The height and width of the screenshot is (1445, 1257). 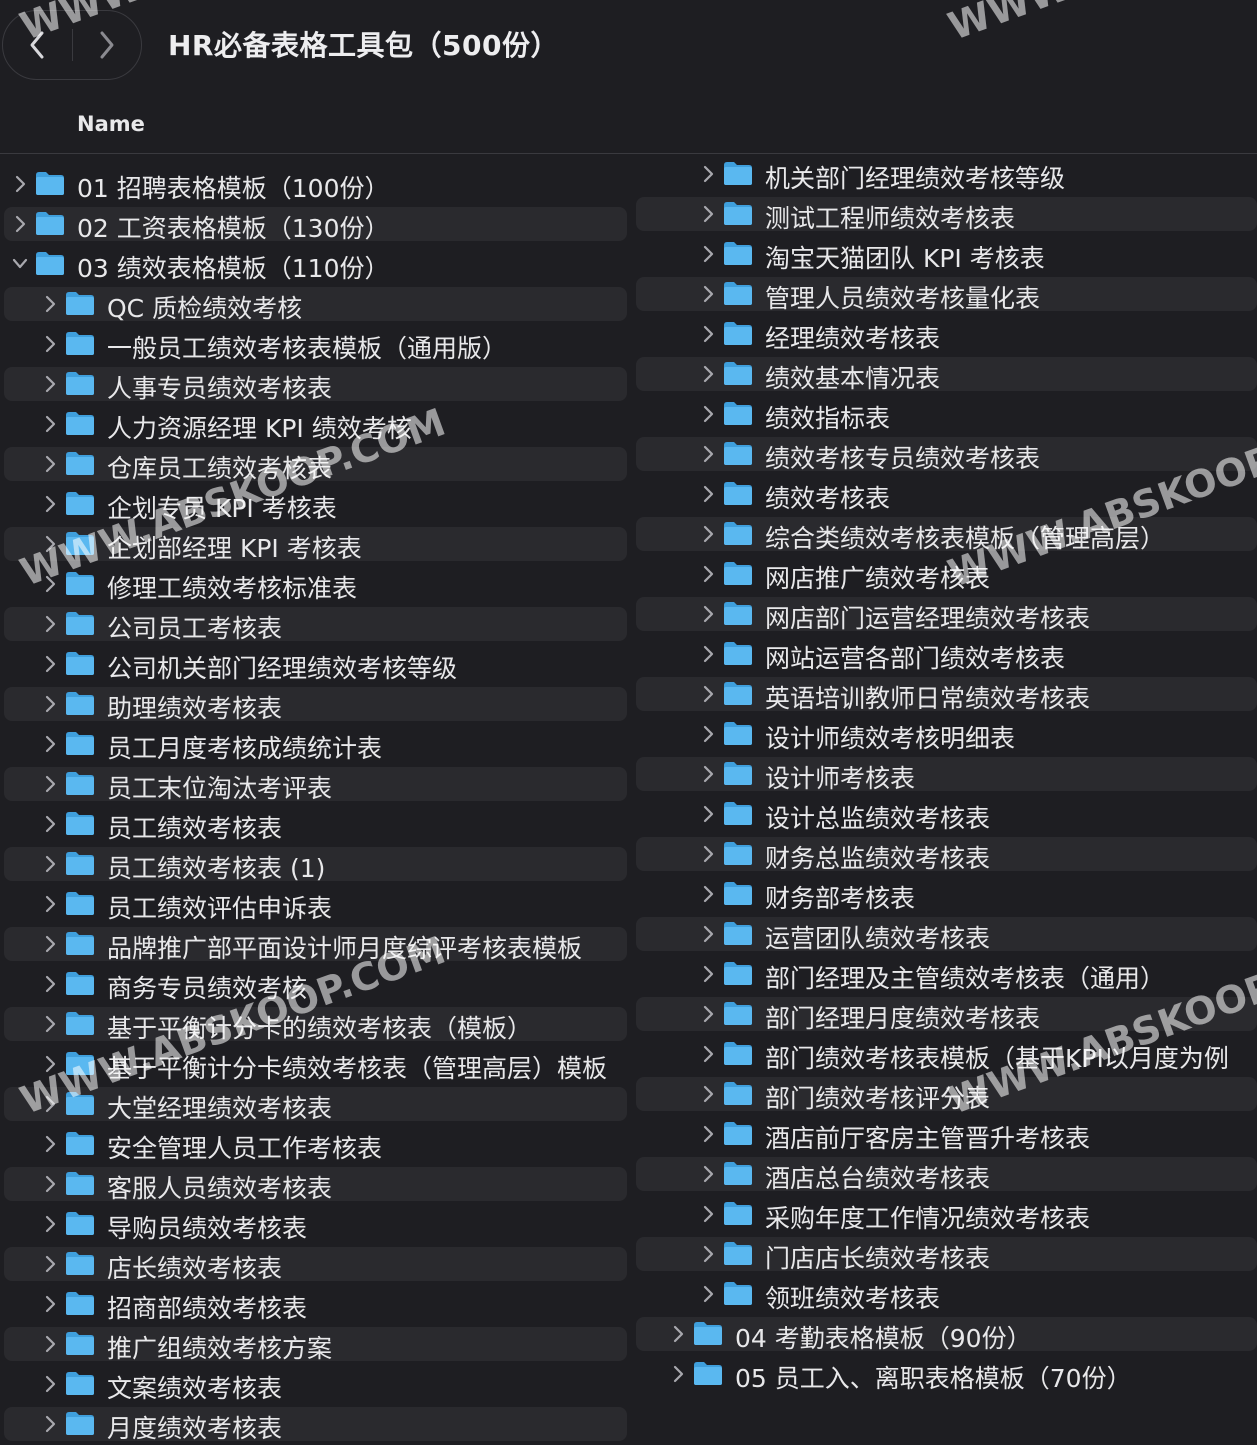 What do you see at coordinates (944, 694) in the screenshot?
I see `folder-row: 英语培训教师日常绩效考核表` at bounding box center [944, 694].